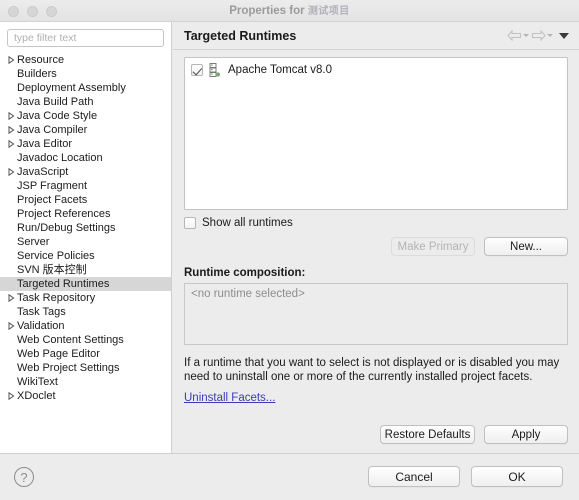 The width and height of the screenshot is (579, 500). Describe the element at coordinates (41, 326) in the screenshot. I see `sidebar-item-label: Validation` at that location.